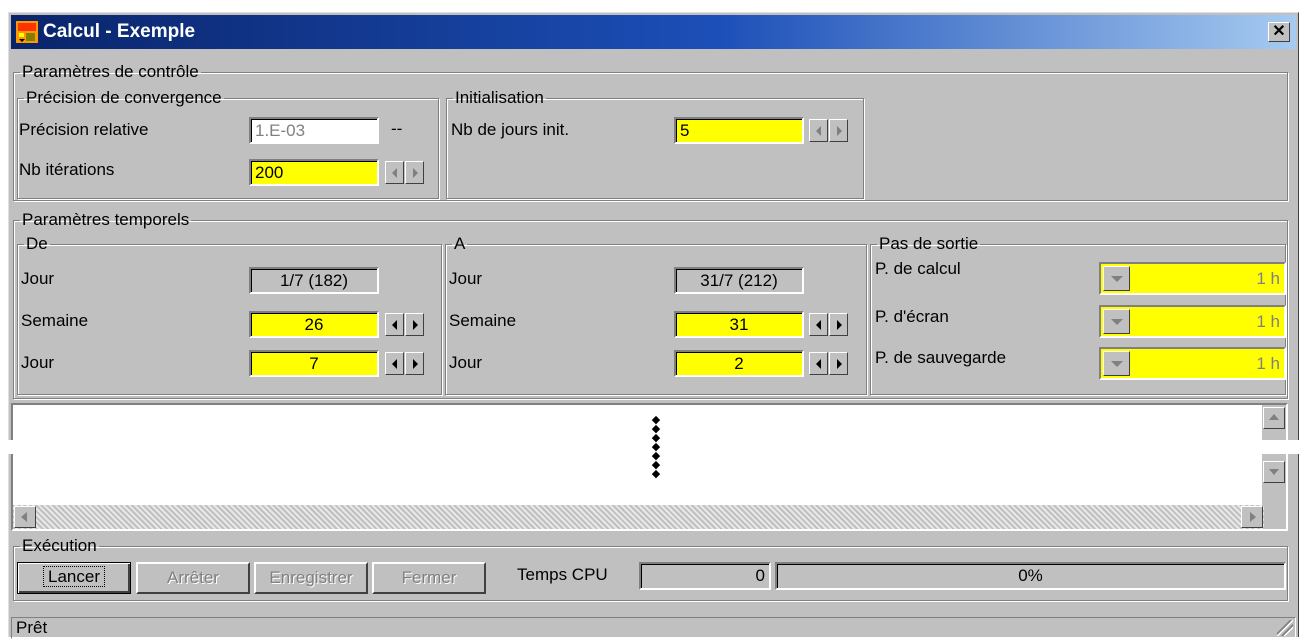 The image size is (1307, 639). I want to click on group-title: Paramètres temporels, so click(106, 219).